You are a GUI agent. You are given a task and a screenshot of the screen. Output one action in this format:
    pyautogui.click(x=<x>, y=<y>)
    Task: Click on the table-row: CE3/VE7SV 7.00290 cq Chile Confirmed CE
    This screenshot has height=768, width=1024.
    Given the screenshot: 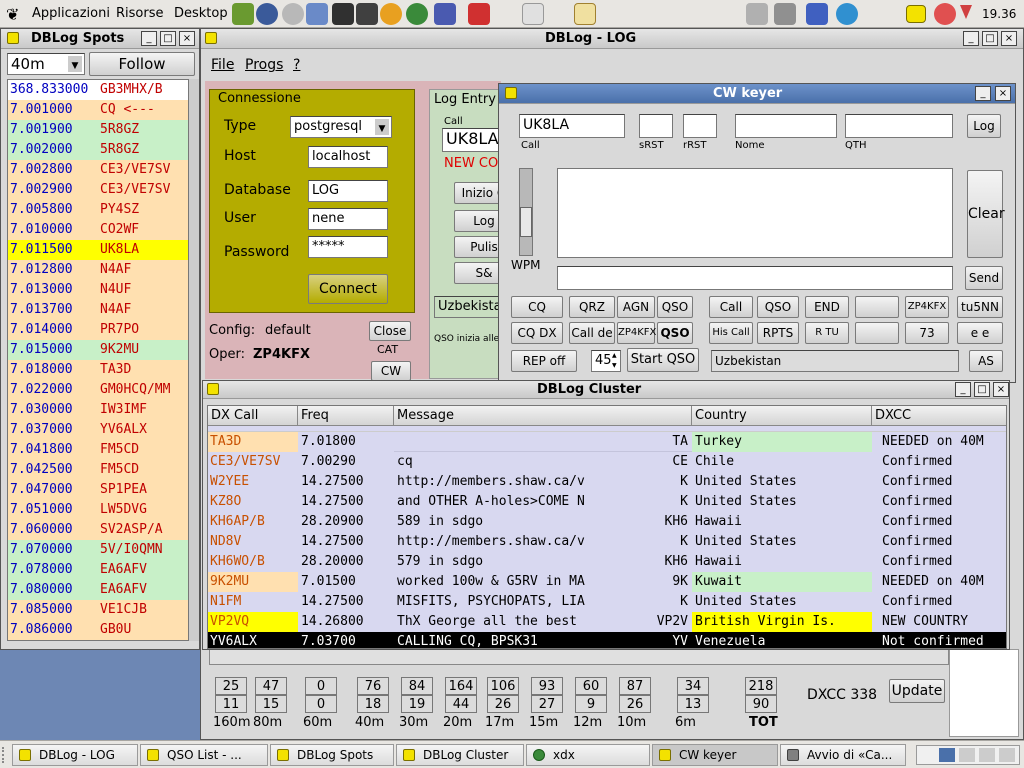 What is the action you would take?
    pyautogui.click(x=607, y=462)
    